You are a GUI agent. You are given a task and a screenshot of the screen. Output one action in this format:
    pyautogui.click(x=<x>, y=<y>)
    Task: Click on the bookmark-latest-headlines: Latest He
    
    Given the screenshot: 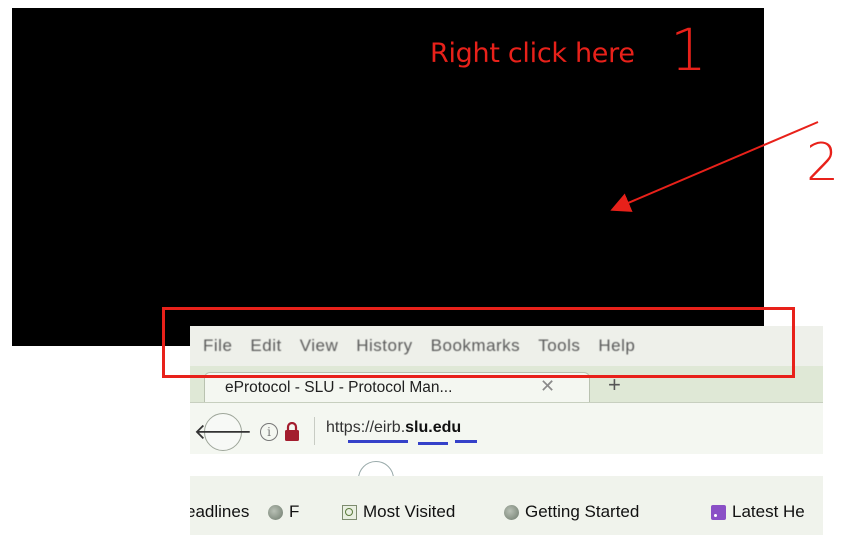 What is the action you would take?
    pyautogui.click(x=758, y=512)
    